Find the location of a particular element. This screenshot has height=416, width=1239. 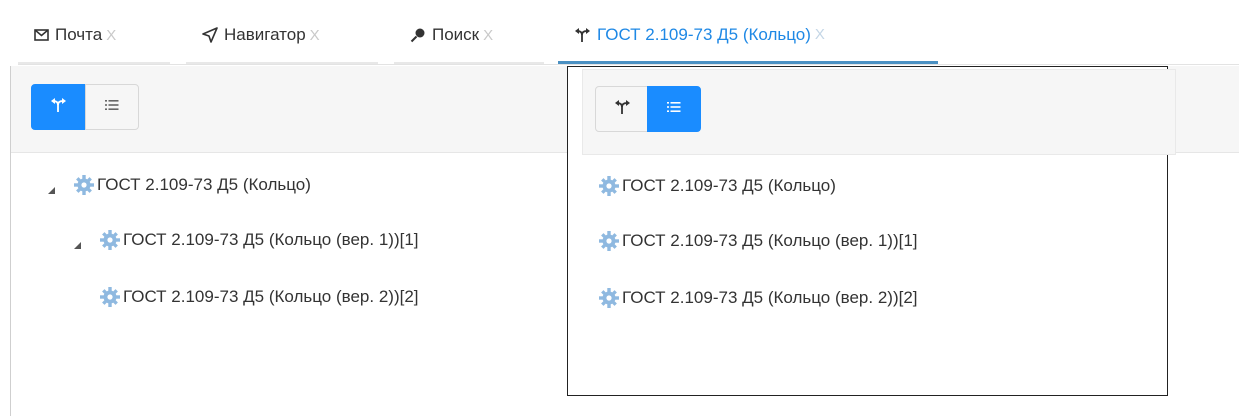

list-item: ГОСТ 2.109-73 Д5 (Кольцо) is located at coordinates (717, 186).